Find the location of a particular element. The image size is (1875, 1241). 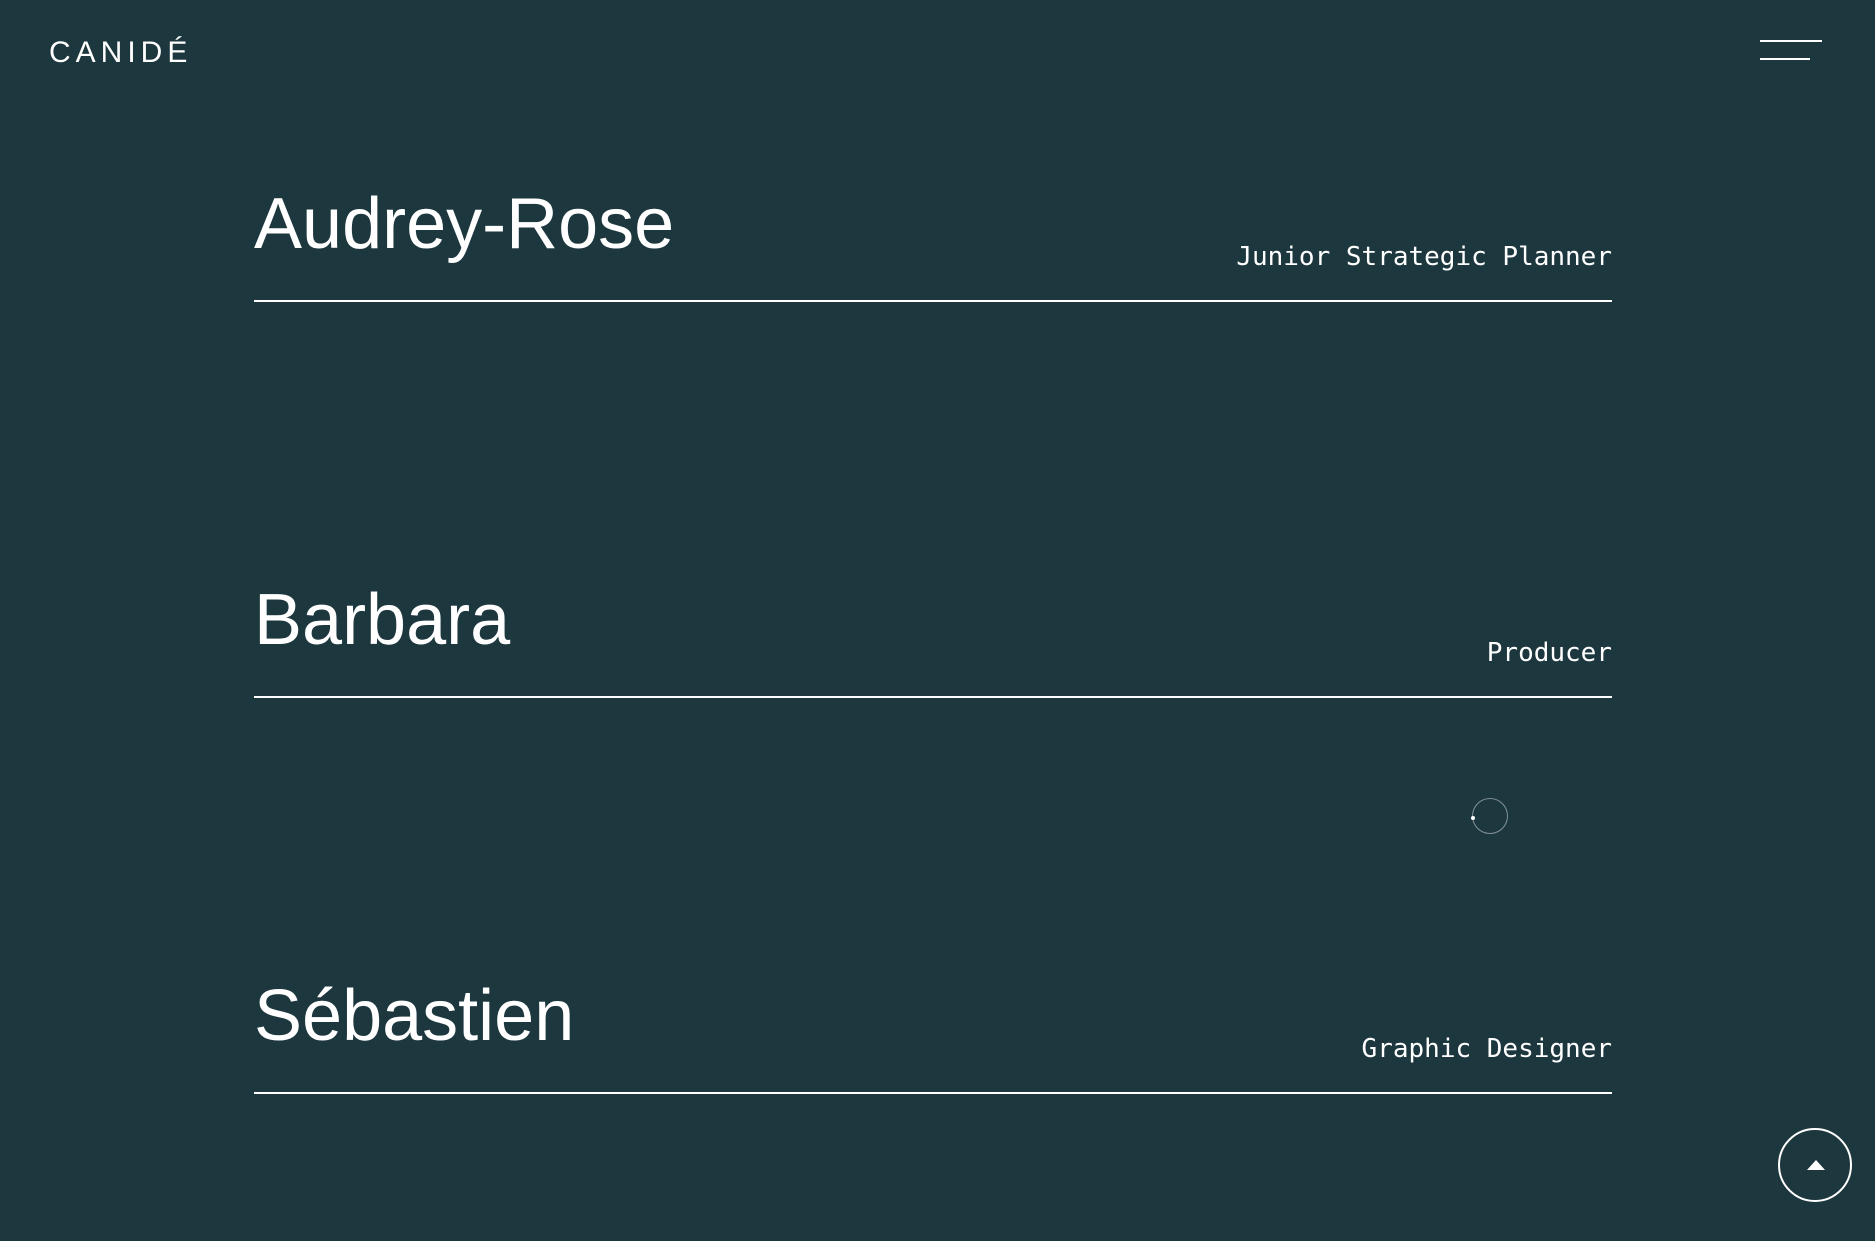

team-member-barbara: Barbara Producer is located at coordinates (933, 632).